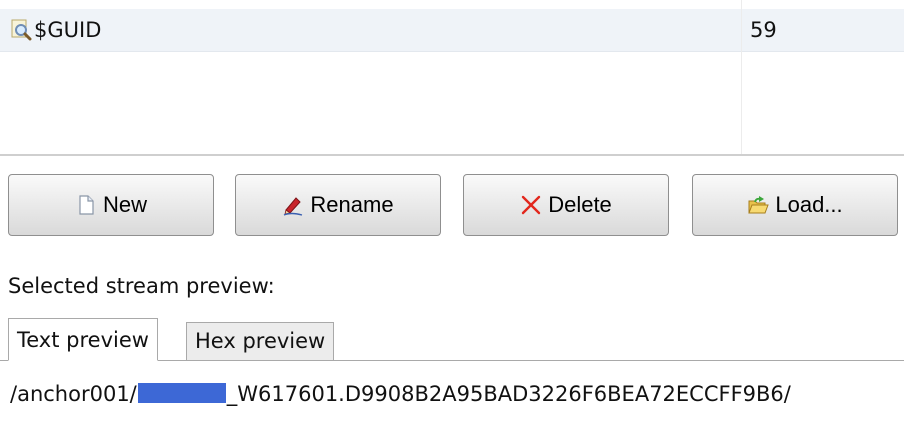  Describe the element at coordinates (763, 30) in the screenshot. I see `stream-size: 59` at that location.